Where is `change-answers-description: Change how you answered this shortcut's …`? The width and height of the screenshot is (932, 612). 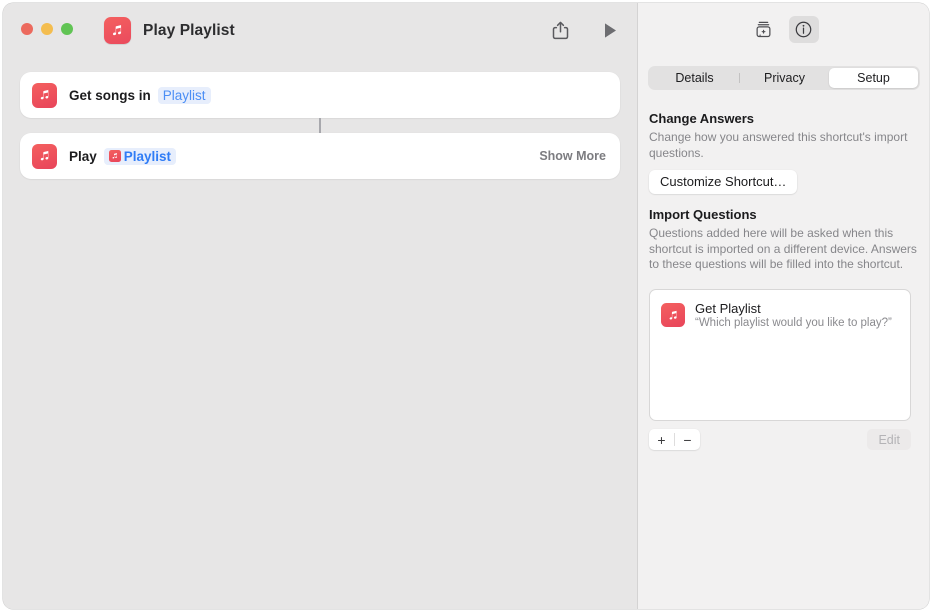
change-answers-description: Change how you answered this shortcut's … is located at coordinates (778, 145).